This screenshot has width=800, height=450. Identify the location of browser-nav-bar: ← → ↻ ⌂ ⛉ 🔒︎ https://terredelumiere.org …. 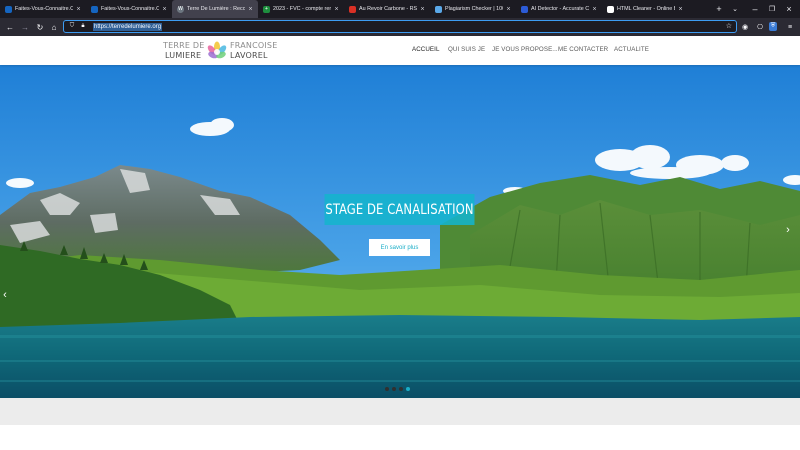
(400, 27).